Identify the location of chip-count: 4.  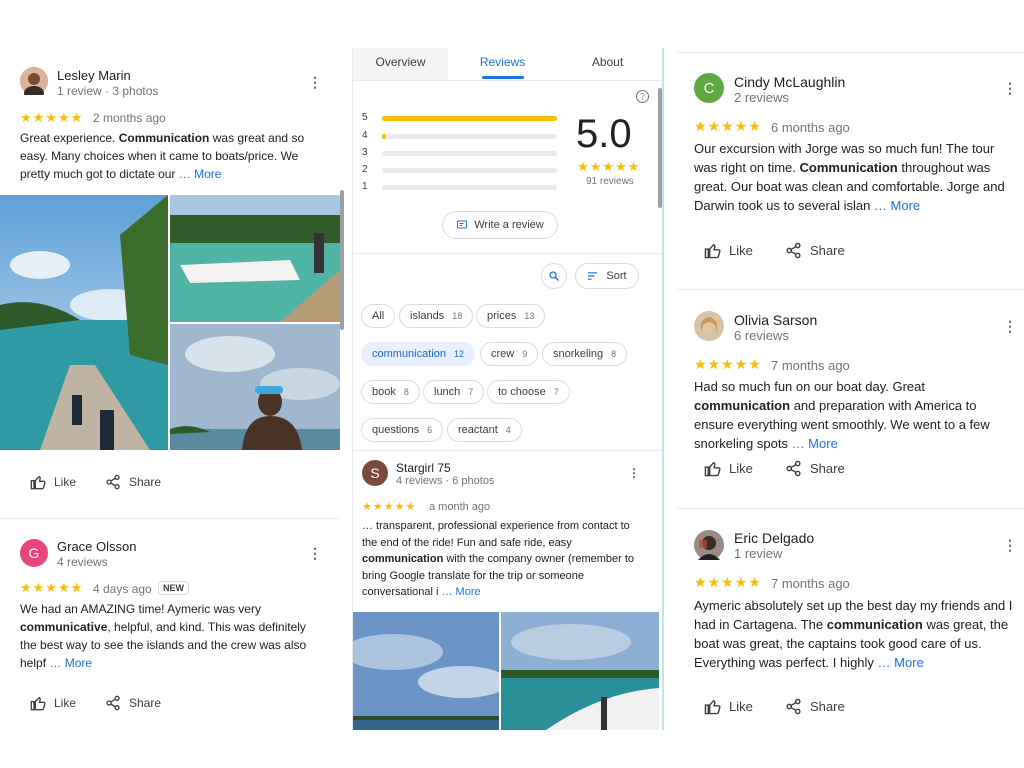
(508, 430).